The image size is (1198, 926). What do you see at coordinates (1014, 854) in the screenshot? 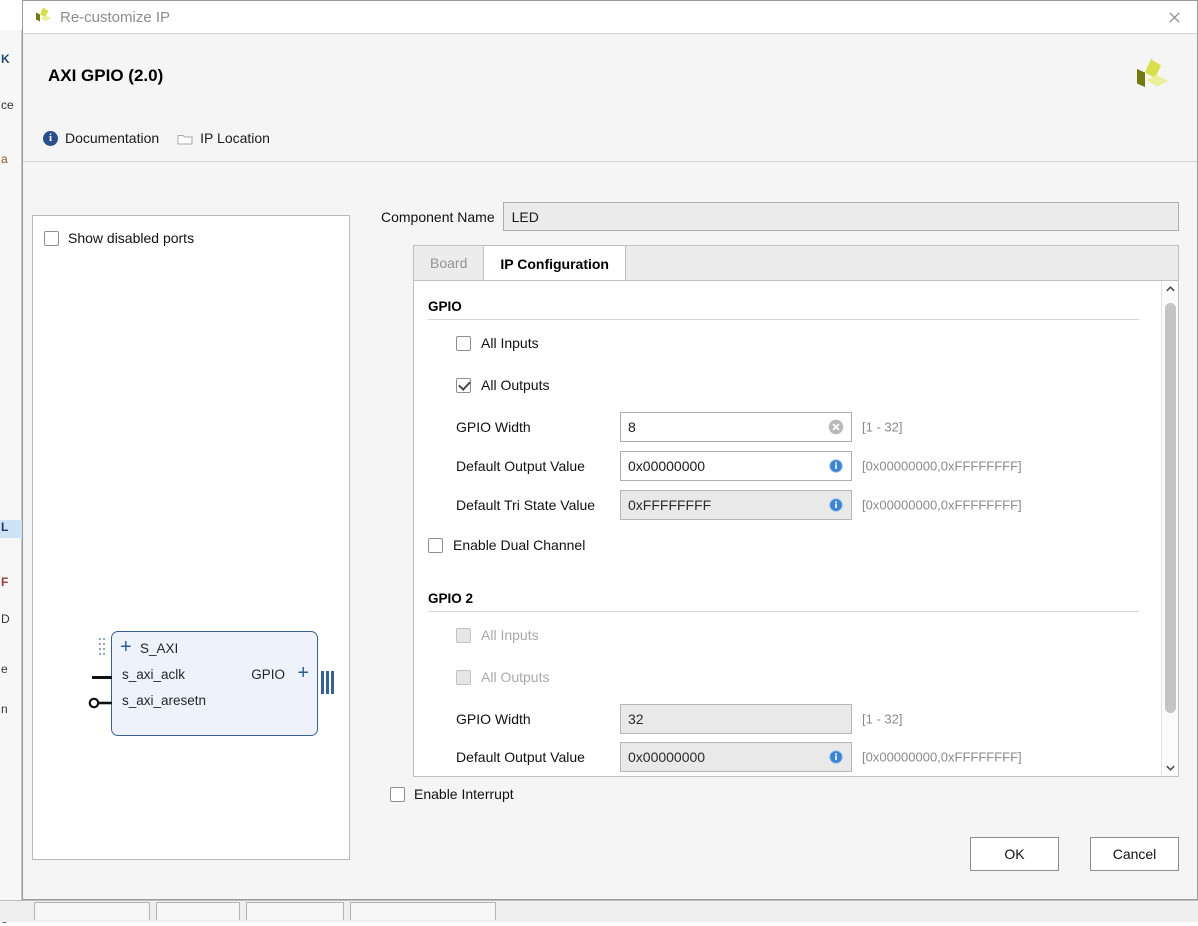
I see `ok-button: OK` at bounding box center [1014, 854].